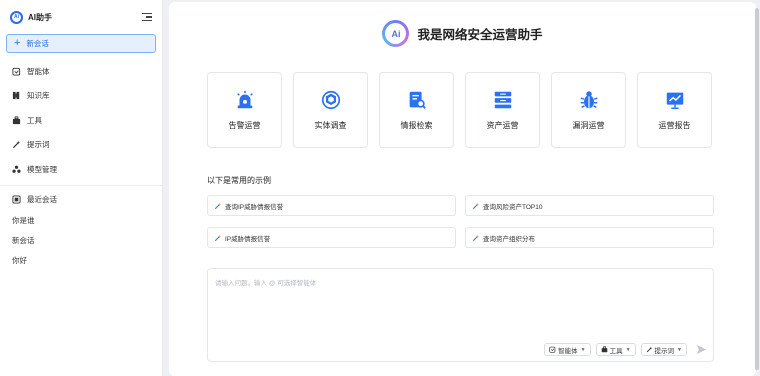 This screenshot has width=760, height=376. Describe the element at coordinates (254, 207) in the screenshot. I see `example-text: 查询IP威胁情报信誉` at that location.